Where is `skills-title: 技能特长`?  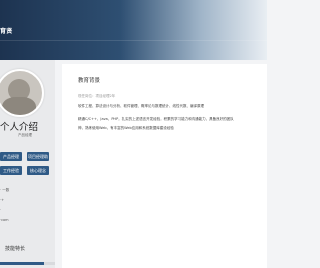
skills-title: 技能特长 is located at coordinates (15, 249).